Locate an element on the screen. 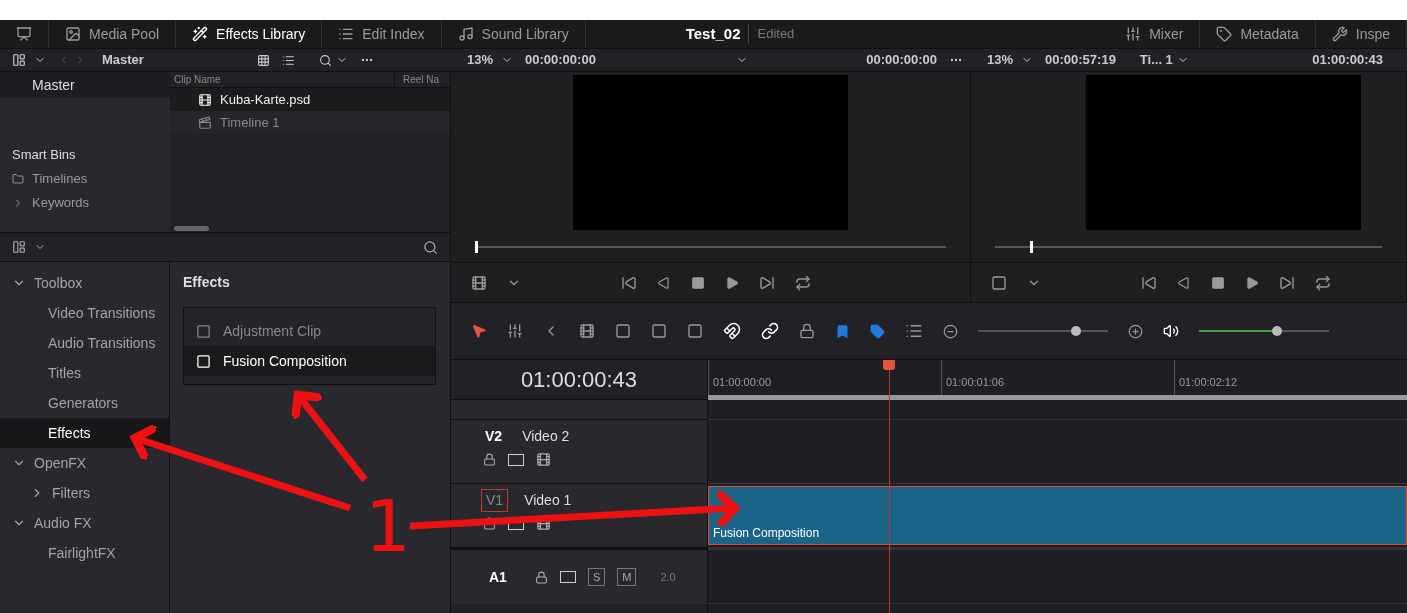 Image resolution: width=1407 pixels, height=613 pixels. track-id: V2 is located at coordinates (494, 436).